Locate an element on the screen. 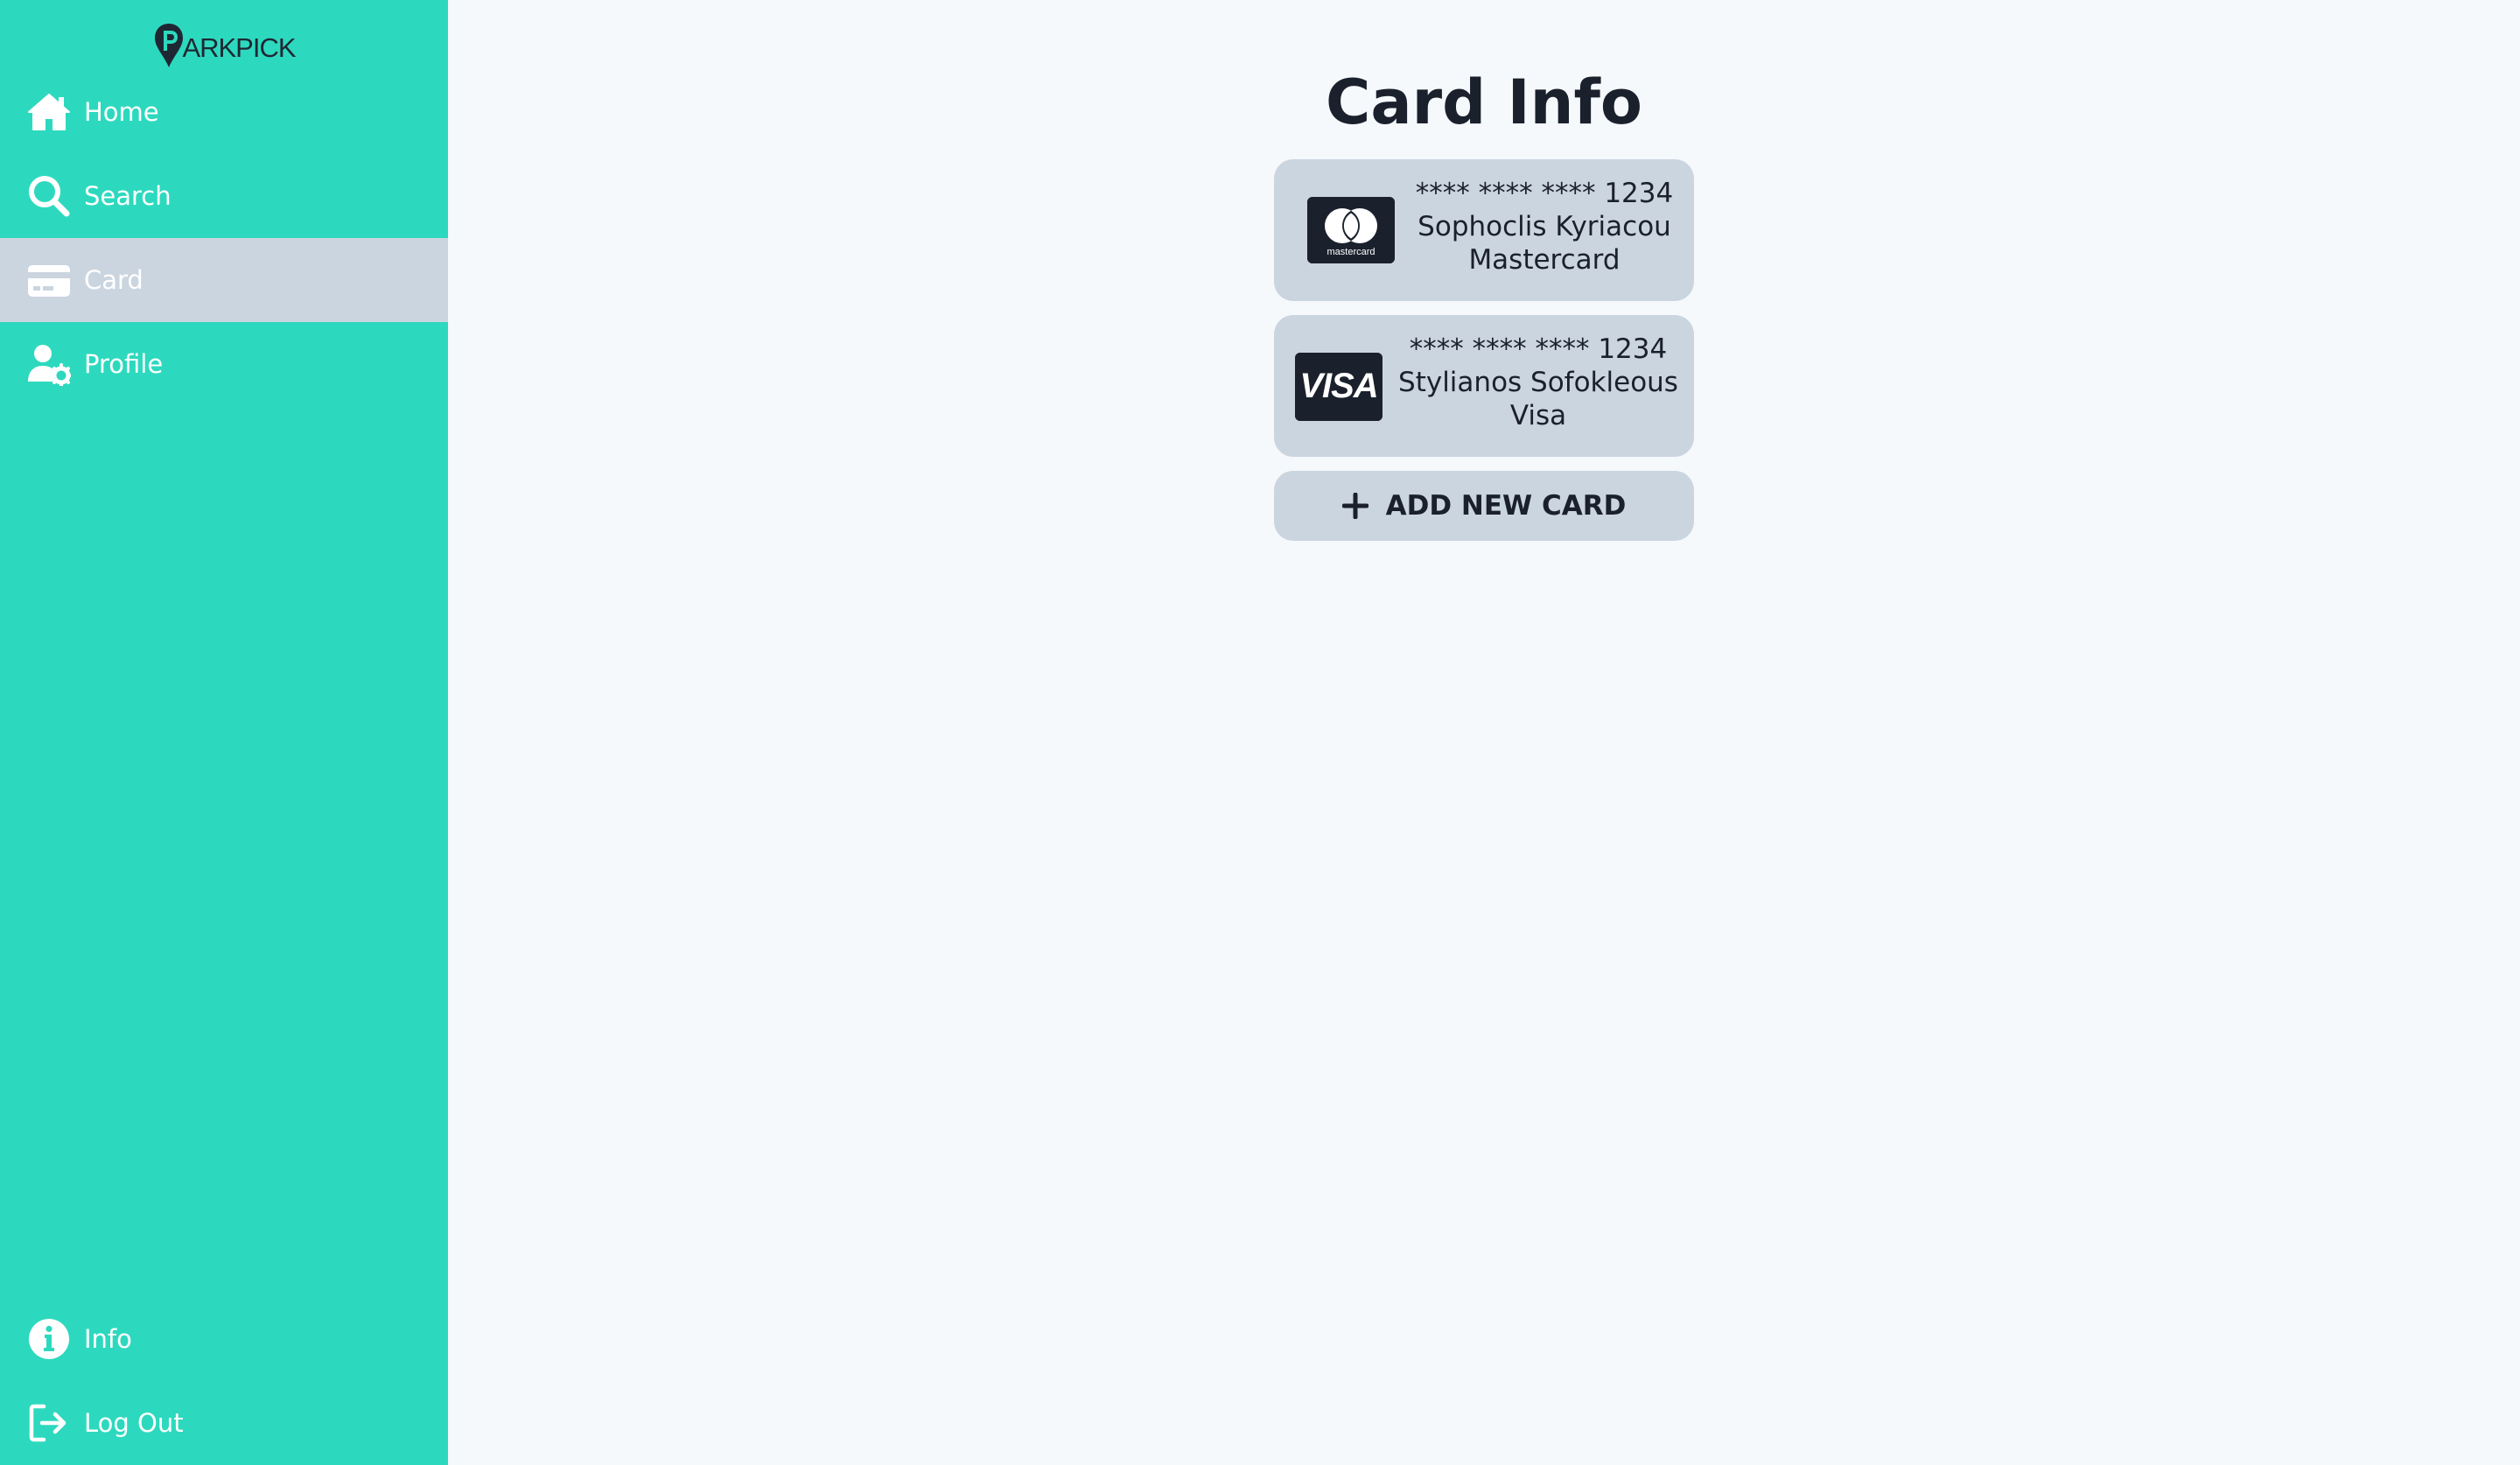  sidebar-item-info: Info is located at coordinates (224, 1339).